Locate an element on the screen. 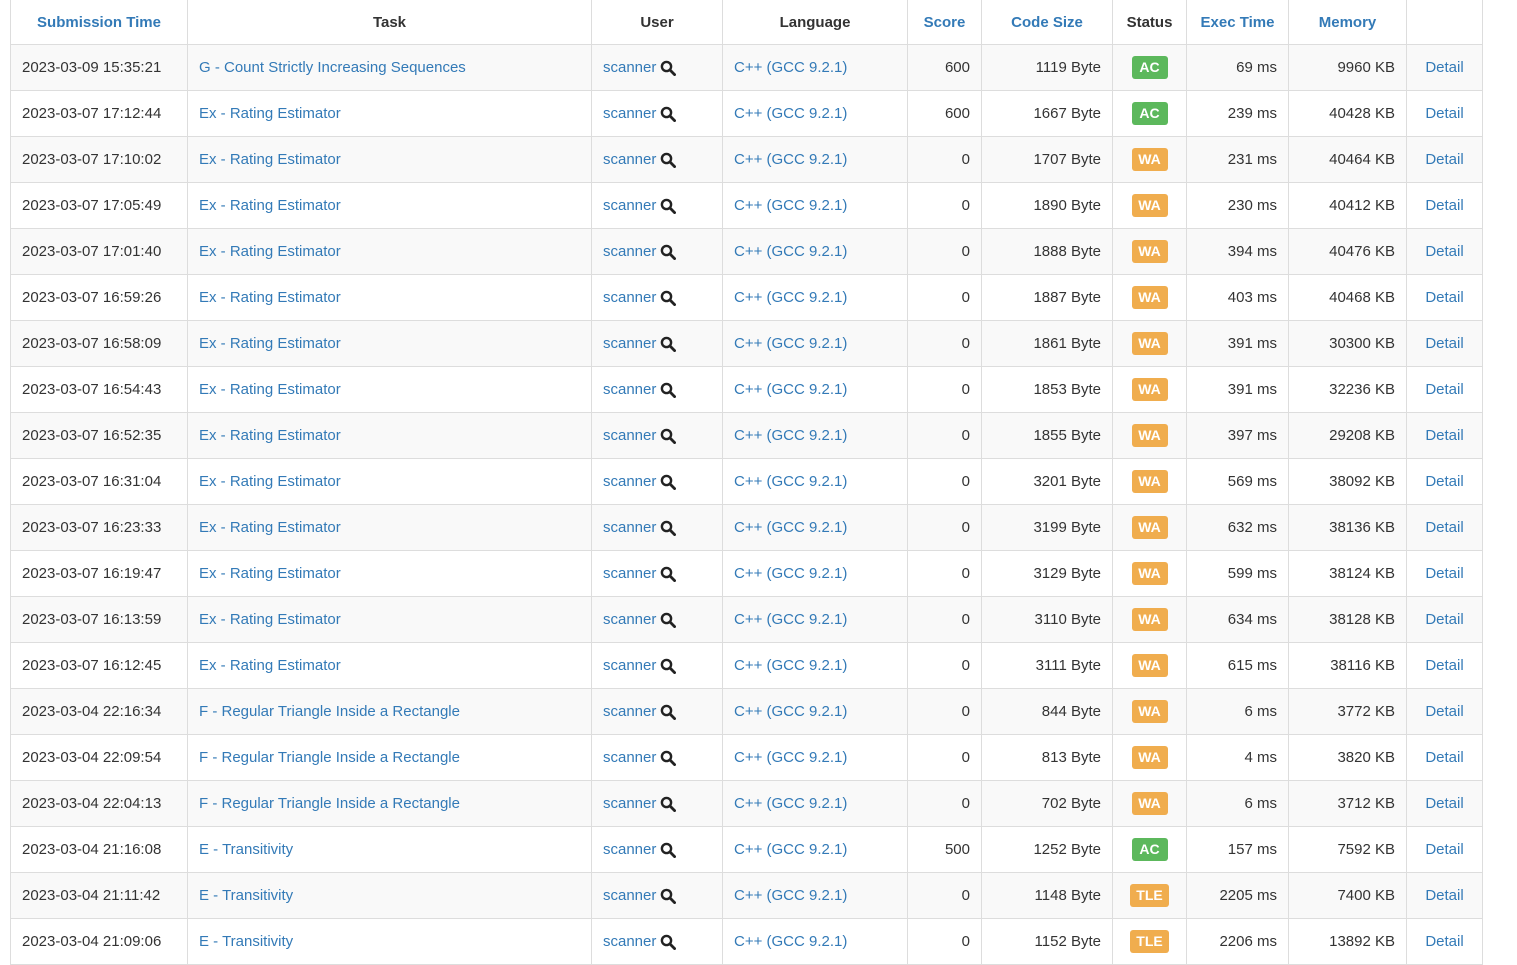  header-code-size: Code Size is located at coordinates (1047, 22).